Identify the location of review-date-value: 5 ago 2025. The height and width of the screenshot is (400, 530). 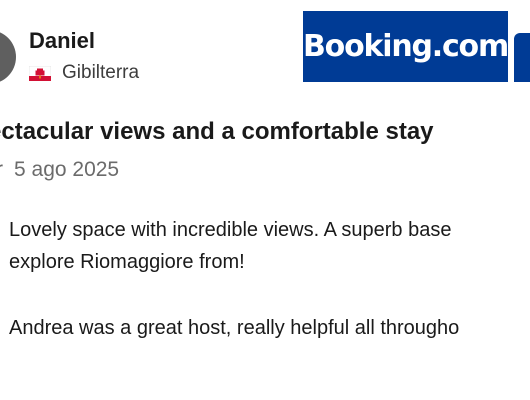
(67, 169).